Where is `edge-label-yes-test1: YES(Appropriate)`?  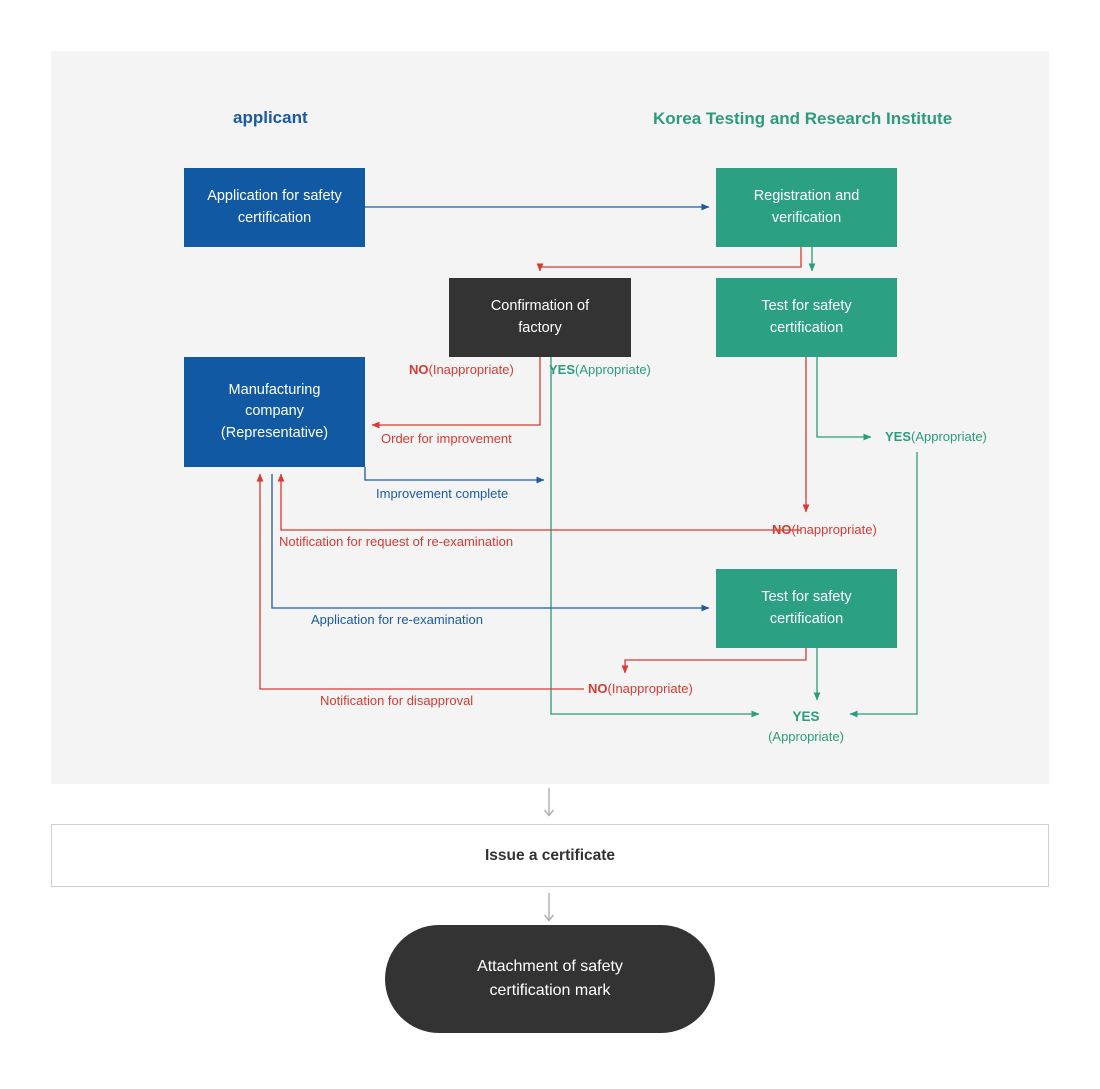
edge-label-yes-test1: YES(Appropriate) is located at coordinates (936, 436).